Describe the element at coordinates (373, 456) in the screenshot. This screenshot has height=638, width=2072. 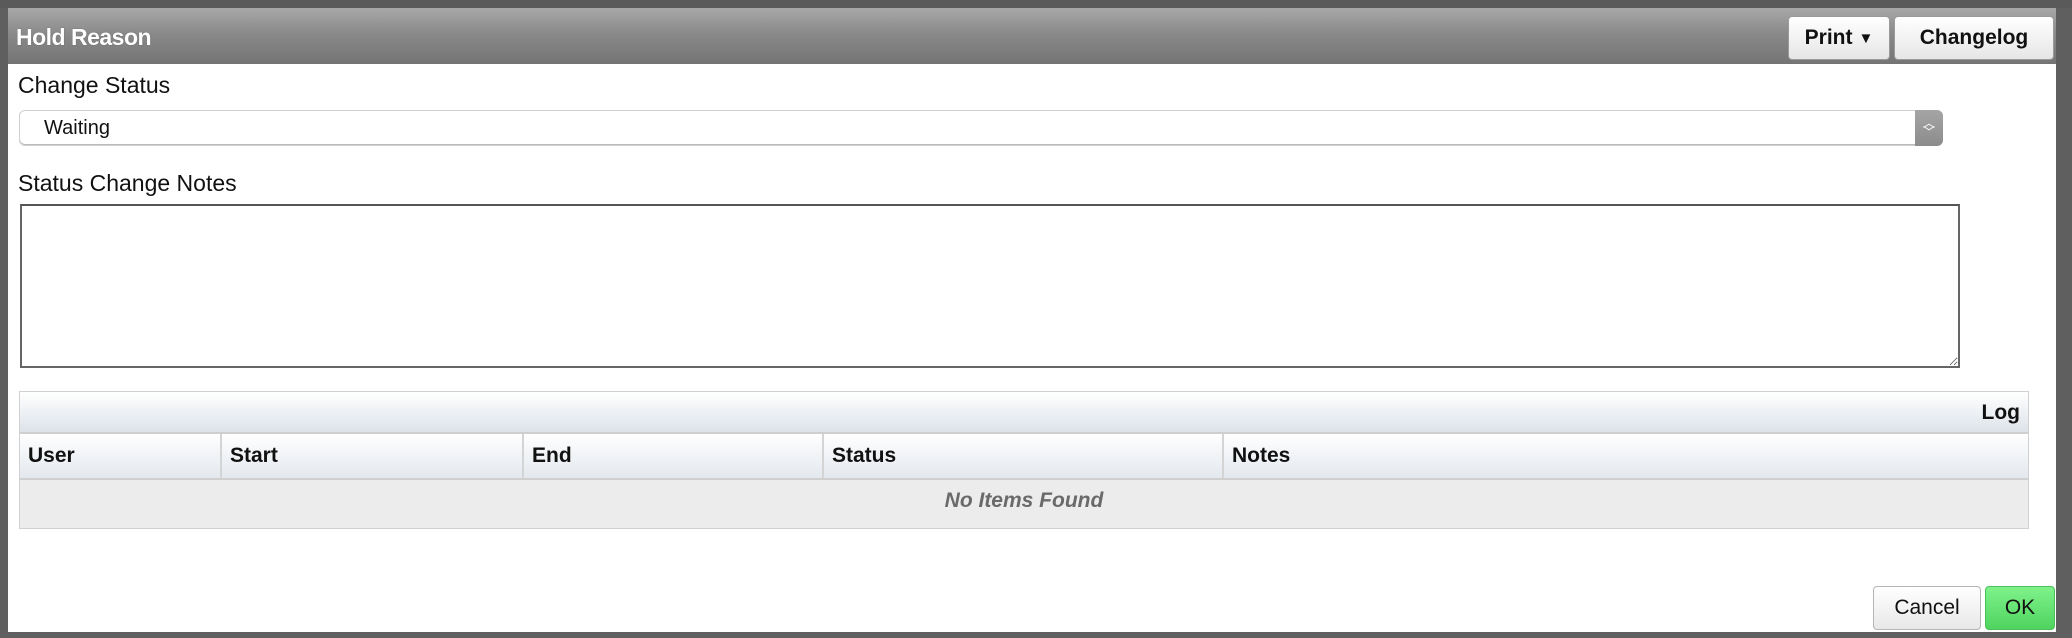
I see `column-header-start: Start` at that location.